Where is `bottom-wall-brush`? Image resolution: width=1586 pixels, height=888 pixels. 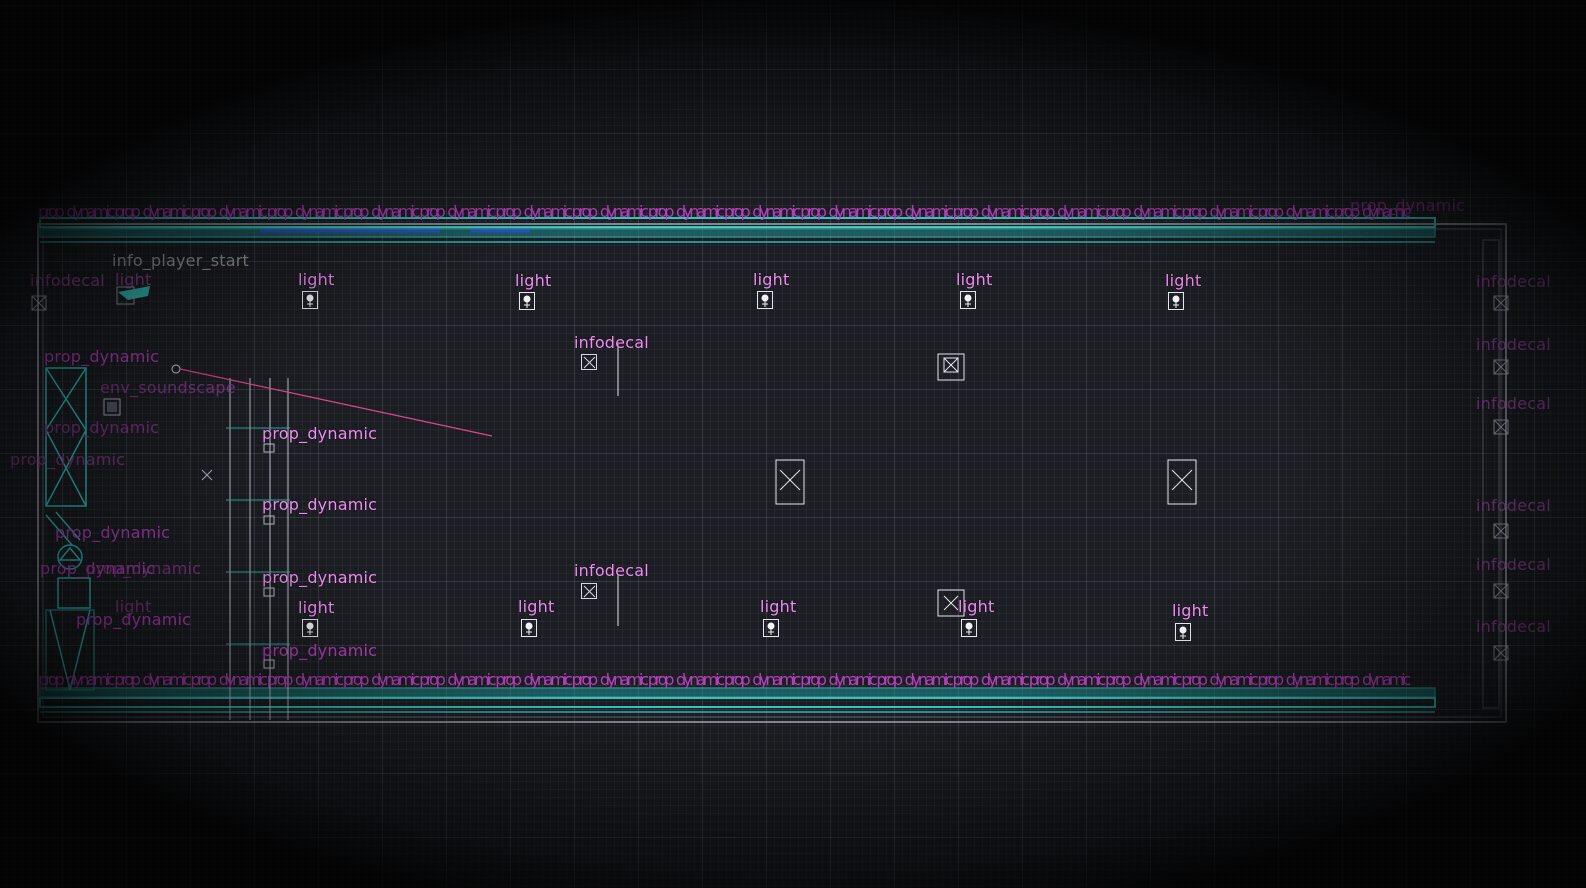
bottom-wall-brush is located at coordinates (737, 700).